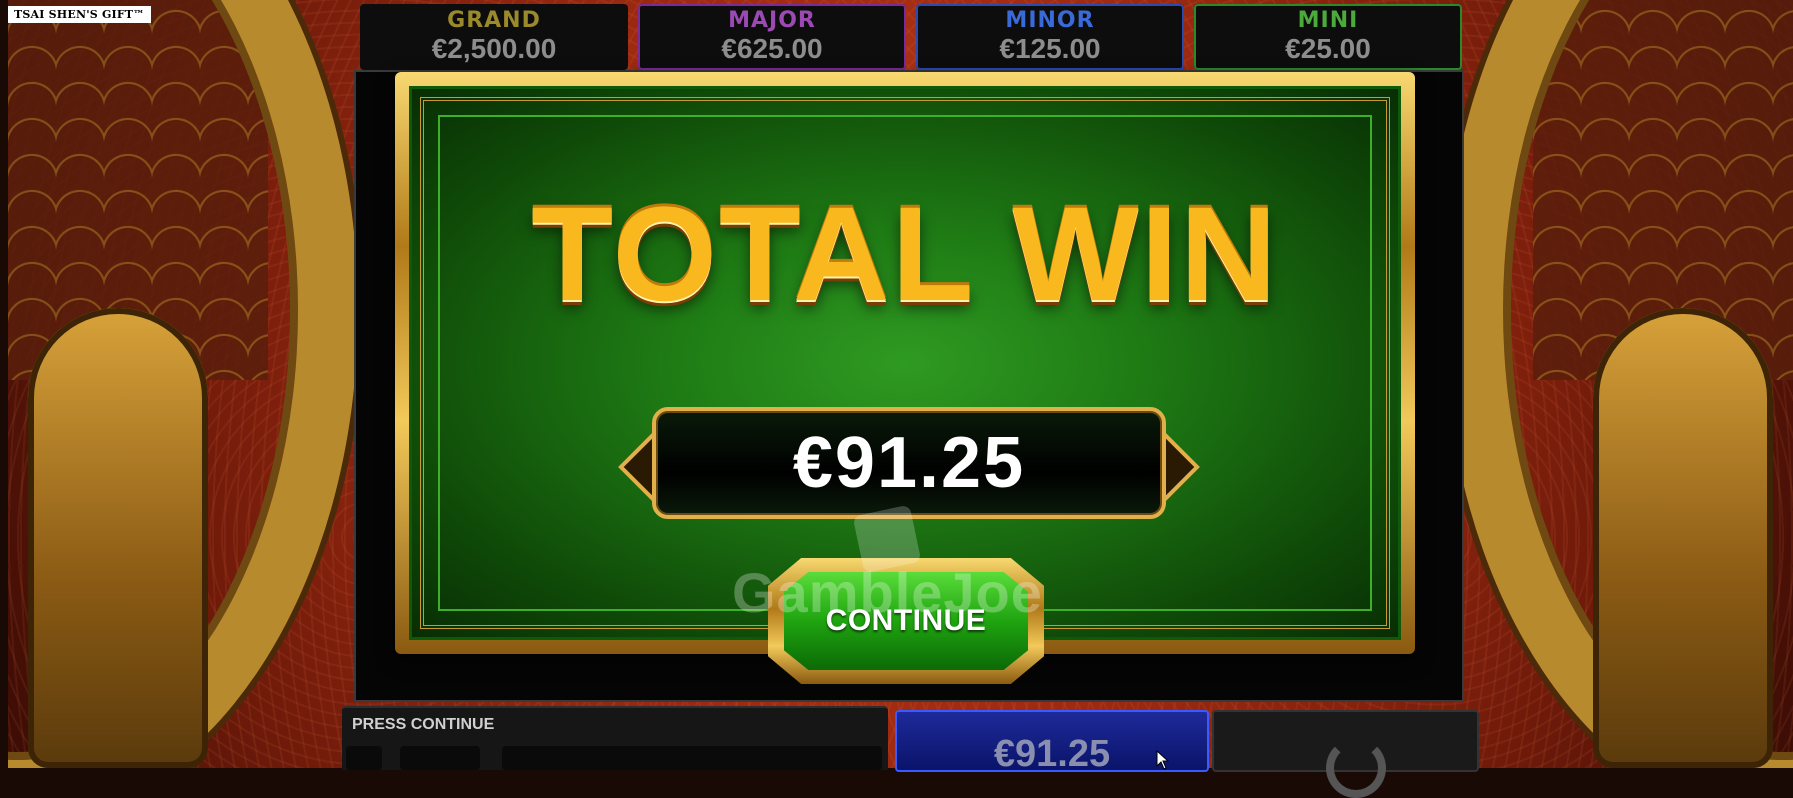  Describe the element at coordinates (423, 724) in the screenshot. I see `status-message: PRESS CONTINUE` at that location.